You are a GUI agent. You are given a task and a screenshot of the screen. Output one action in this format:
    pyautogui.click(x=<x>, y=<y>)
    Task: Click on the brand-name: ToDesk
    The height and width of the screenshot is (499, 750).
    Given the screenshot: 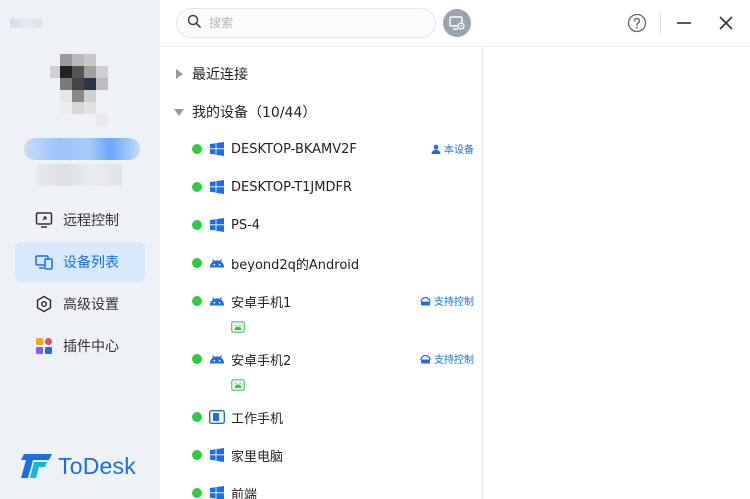 What is the action you would take?
    pyautogui.click(x=97, y=465)
    